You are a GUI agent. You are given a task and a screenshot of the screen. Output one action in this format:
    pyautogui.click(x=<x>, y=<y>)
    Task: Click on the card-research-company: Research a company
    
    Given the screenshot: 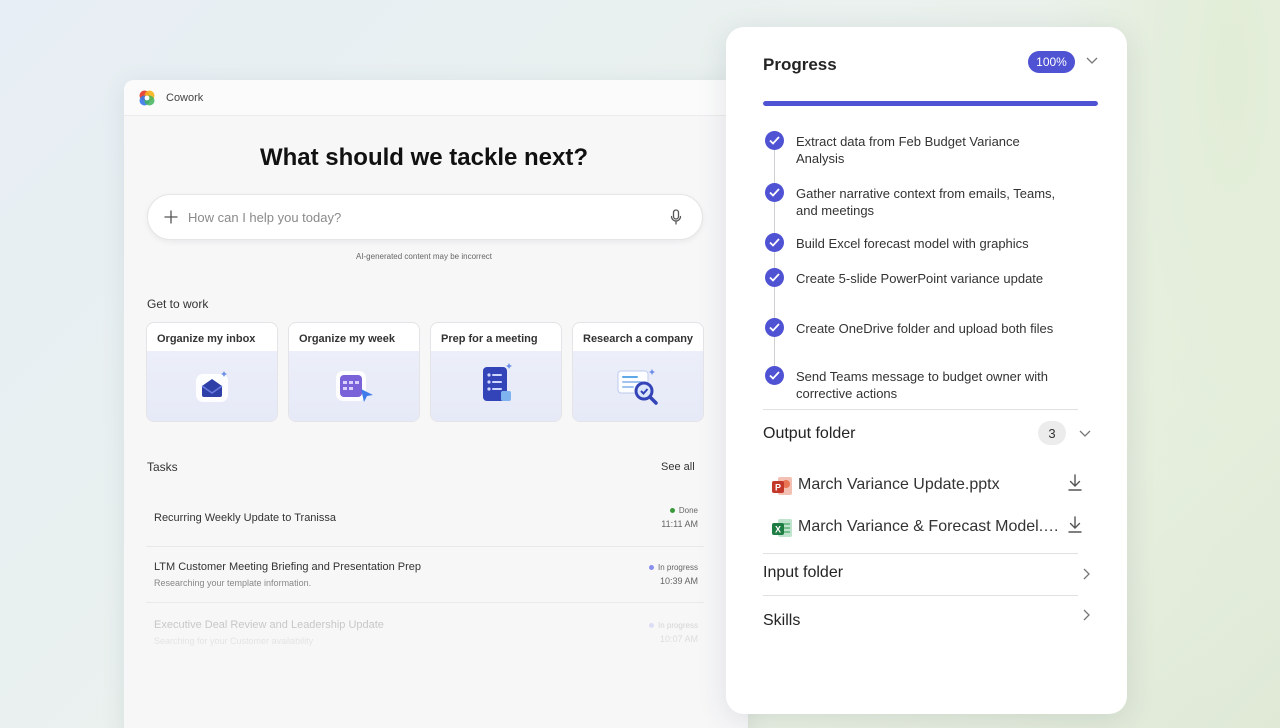 What is the action you would take?
    pyautogui.click(x=638, y=372)
    